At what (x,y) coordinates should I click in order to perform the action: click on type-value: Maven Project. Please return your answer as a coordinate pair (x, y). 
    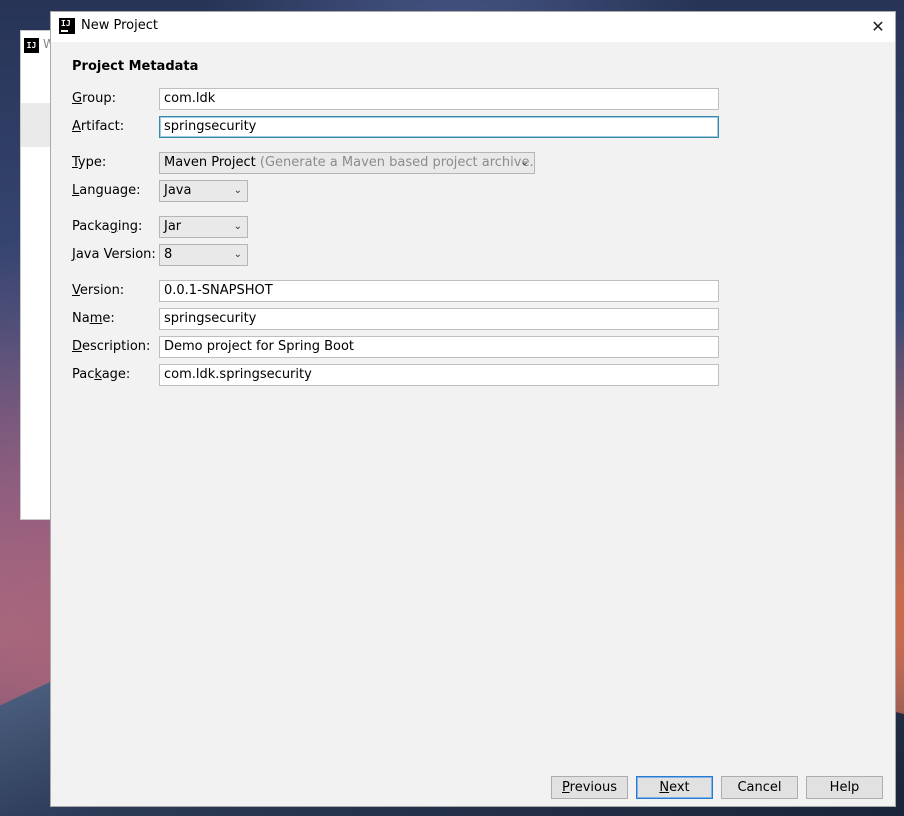
    Looking at the image, I should click on (210, 162).